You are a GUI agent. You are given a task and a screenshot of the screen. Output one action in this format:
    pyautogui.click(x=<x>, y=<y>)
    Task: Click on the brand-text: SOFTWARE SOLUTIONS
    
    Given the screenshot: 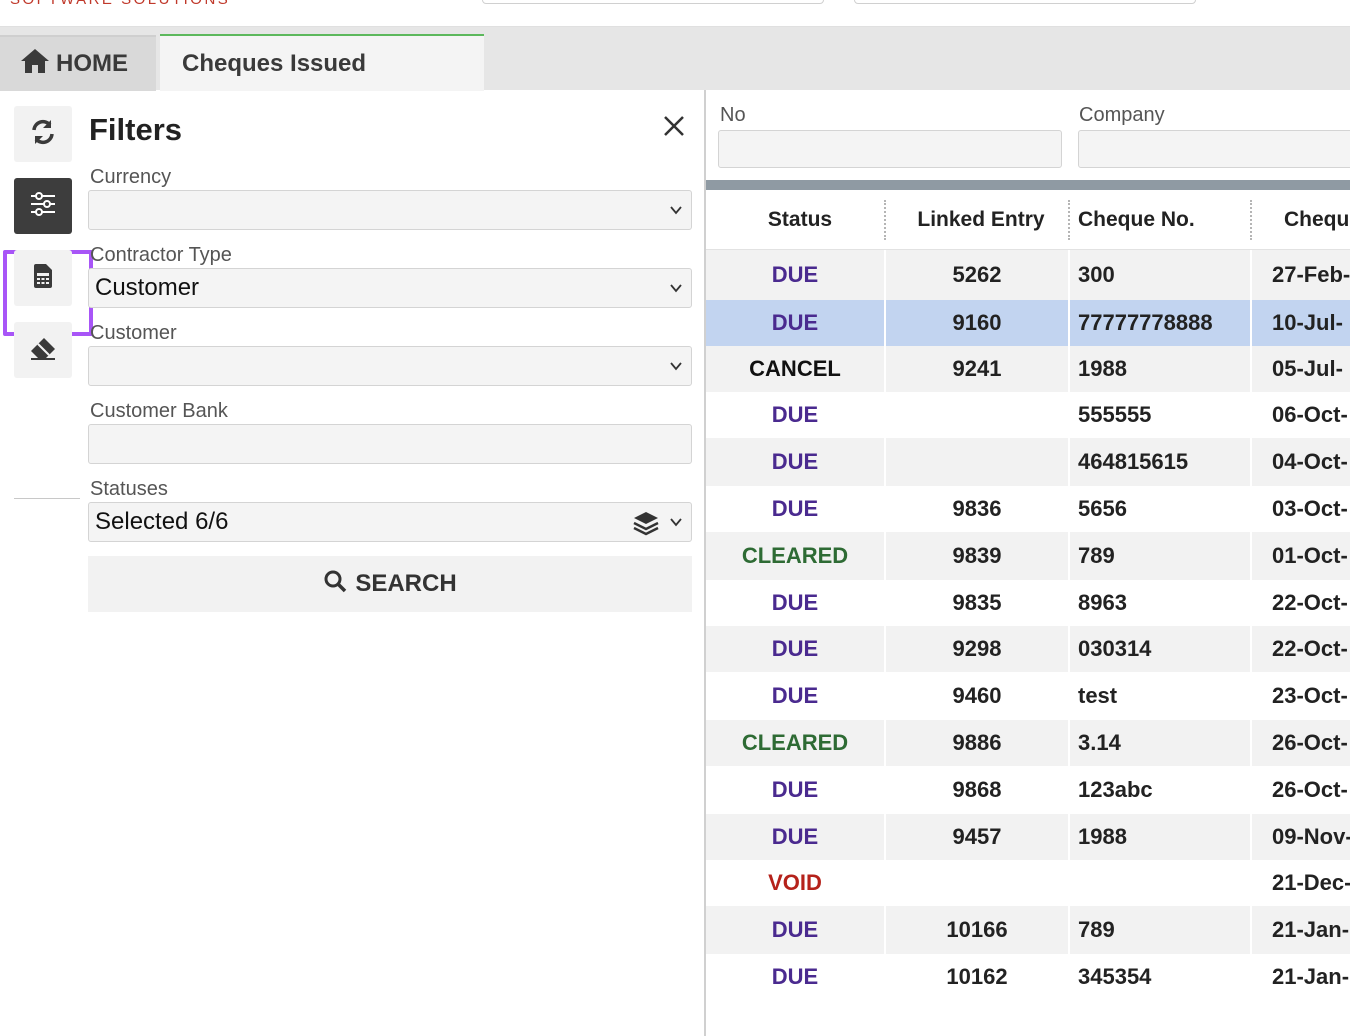 What is the action you would take?
    pyautogui.click(x=120, y=4)
    